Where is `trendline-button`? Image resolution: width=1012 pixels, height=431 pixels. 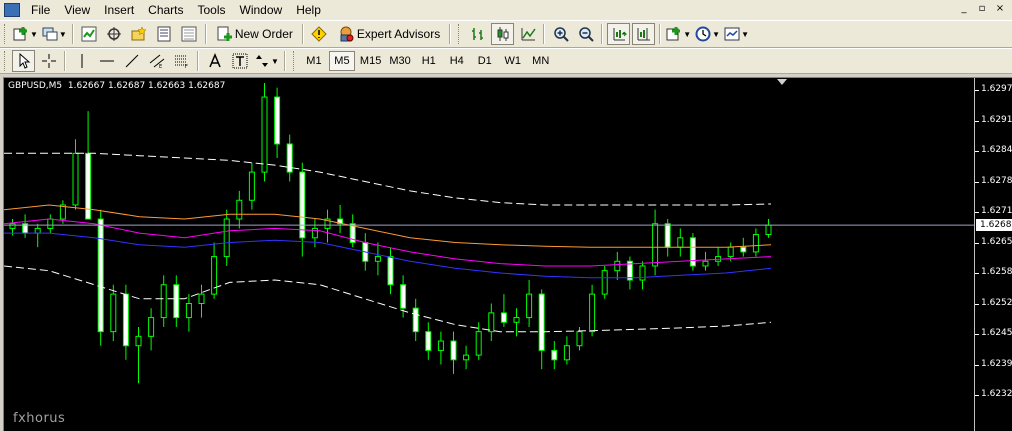 trendline-button is located at coordinates (131, 61).